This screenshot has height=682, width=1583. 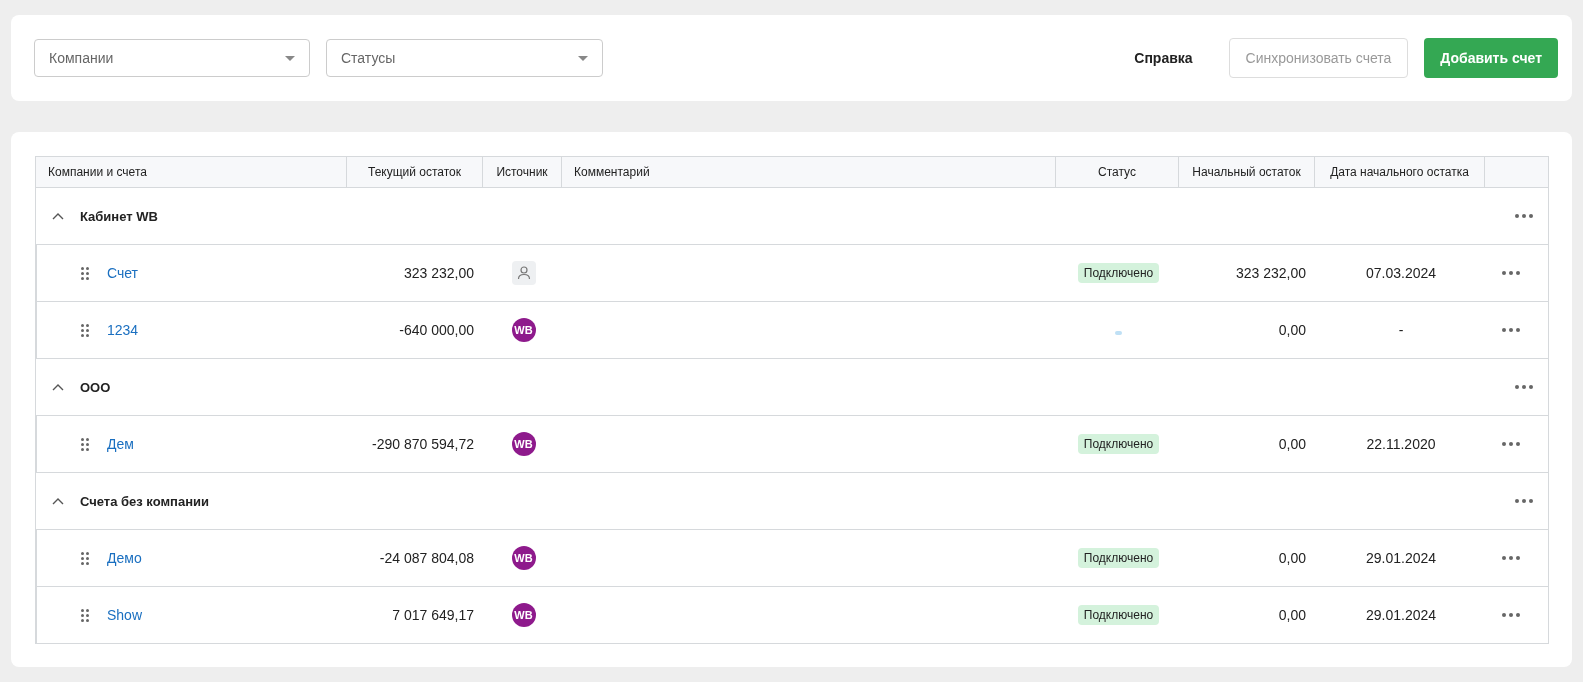 What do you see at coordinates (522, 172) in the screenshot?
I see `column-header: Источник` at bounding box center [522, 172].